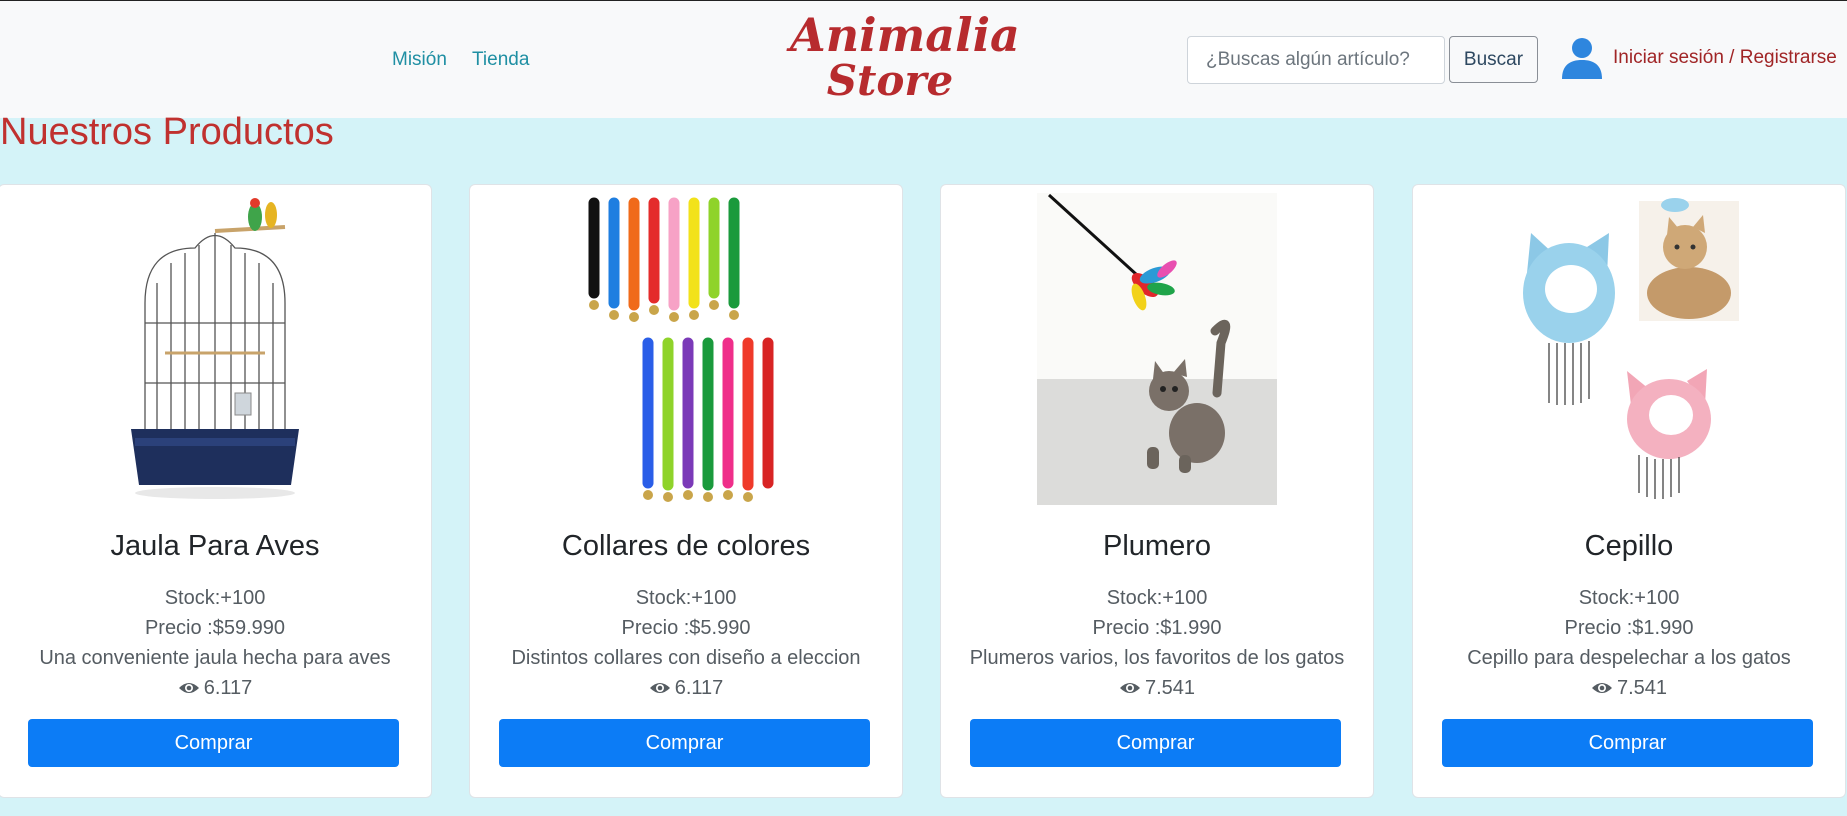 This screenshot has width=1847, height=816. I want to click on site-logo: Animalia Store, so click(905, 57).